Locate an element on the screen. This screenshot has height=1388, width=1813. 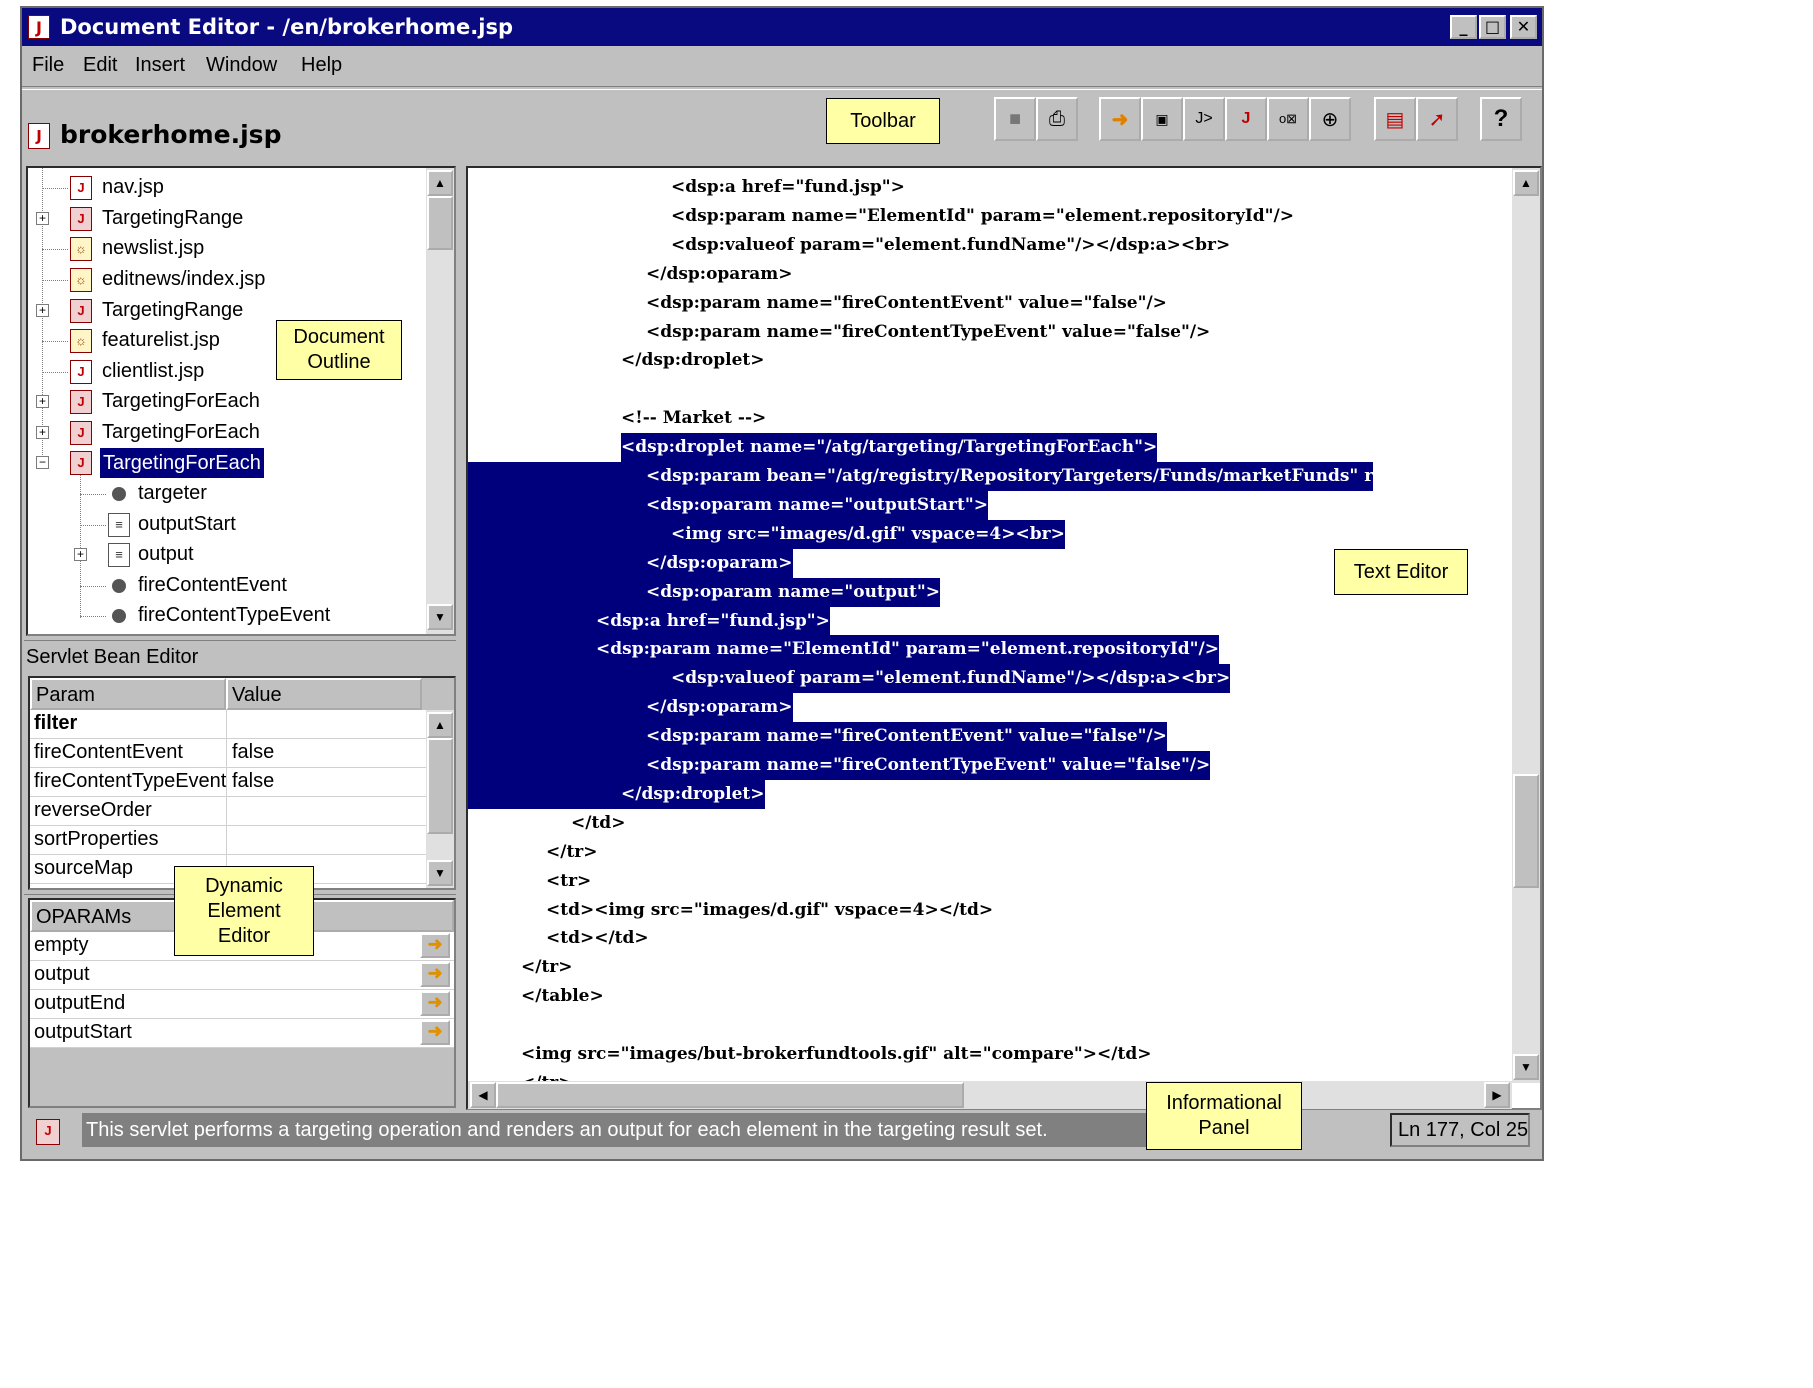
code-line: <tr> is located at coordinates (568, 881).